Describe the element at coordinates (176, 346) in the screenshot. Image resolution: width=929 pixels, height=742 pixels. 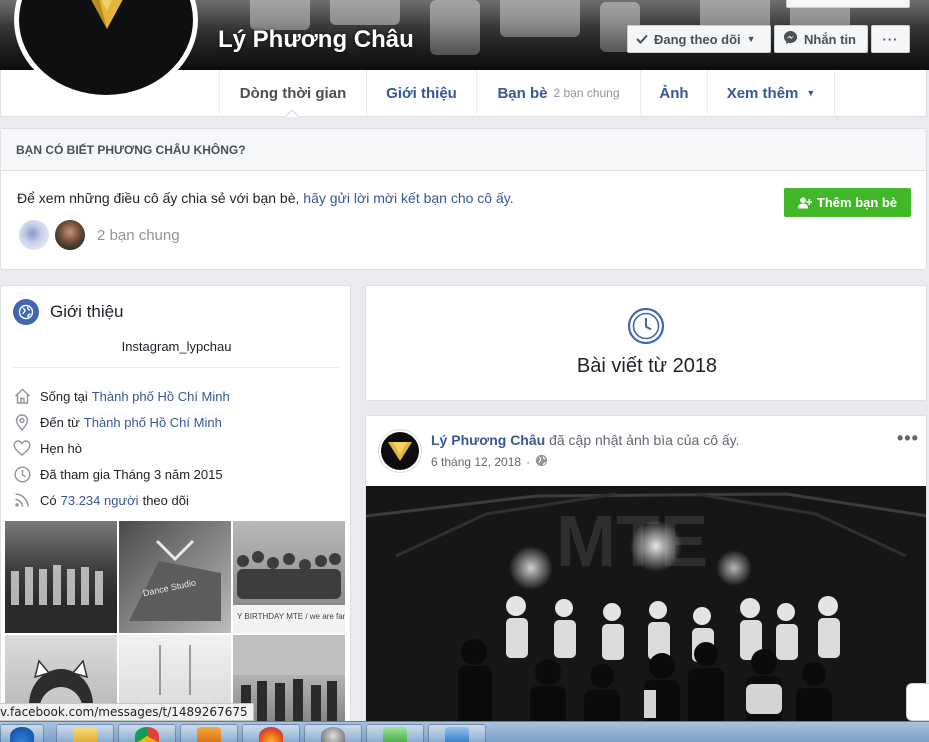
I see `intro-bio: Instagram_lypchau` at that location.